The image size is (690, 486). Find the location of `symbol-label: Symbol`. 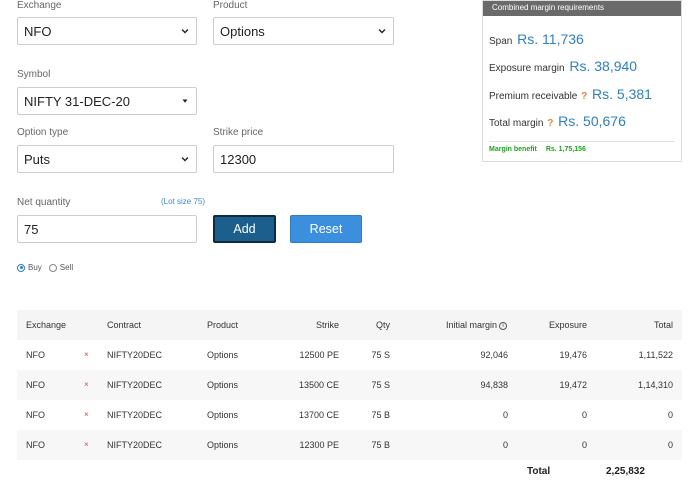

symbol-label: Symbol is located at coordinates (34, 74).